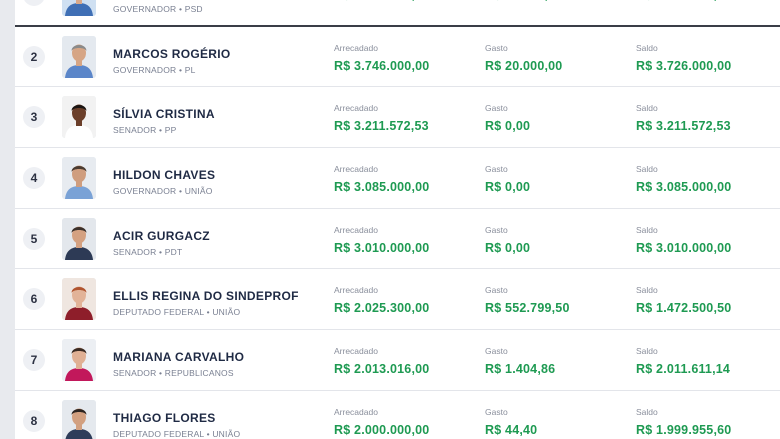 The height and width of the screenshot is (439, 780). I want to click on raised-value: R$ 3.010.000,00, so click(382, 247).